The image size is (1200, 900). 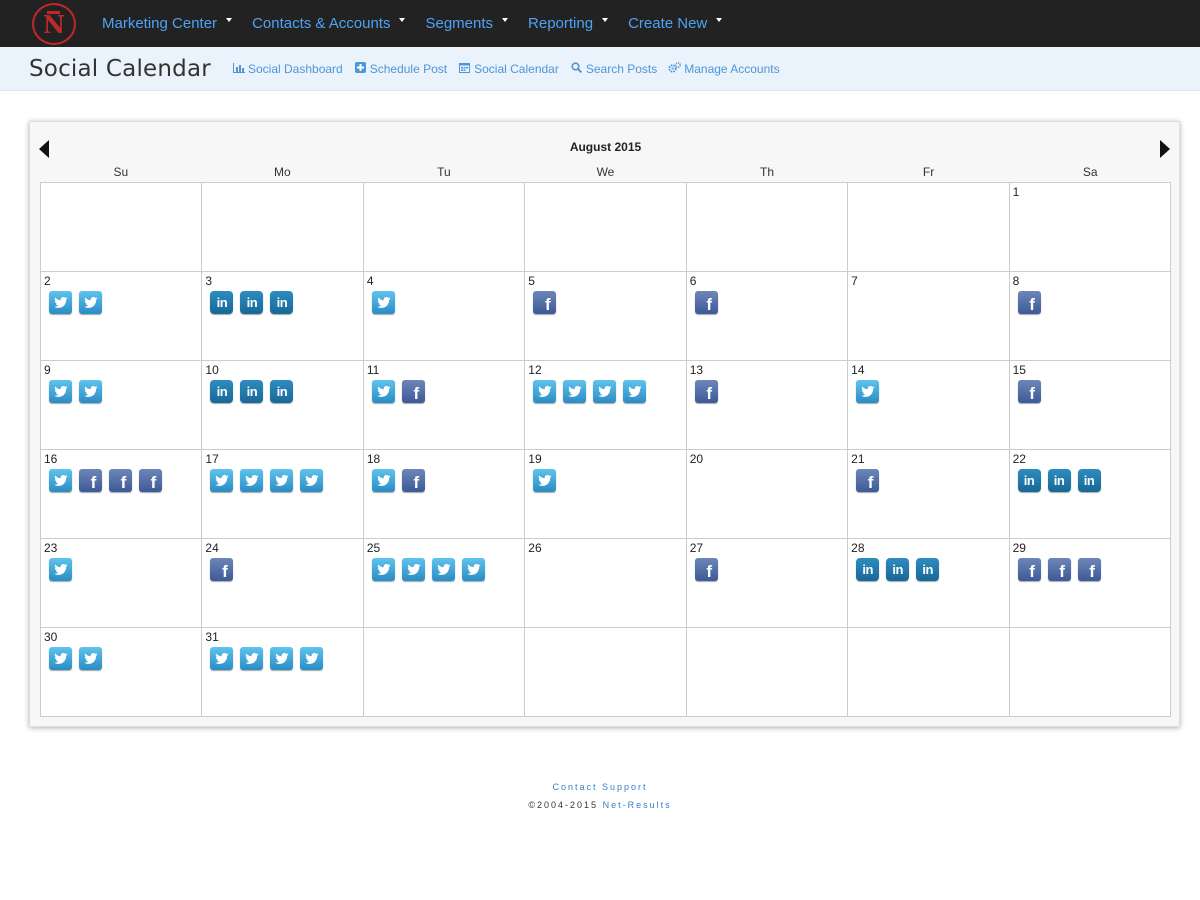 I want to click on link-social-dashboard: Social Dashboard, so click(x=287, y=69).